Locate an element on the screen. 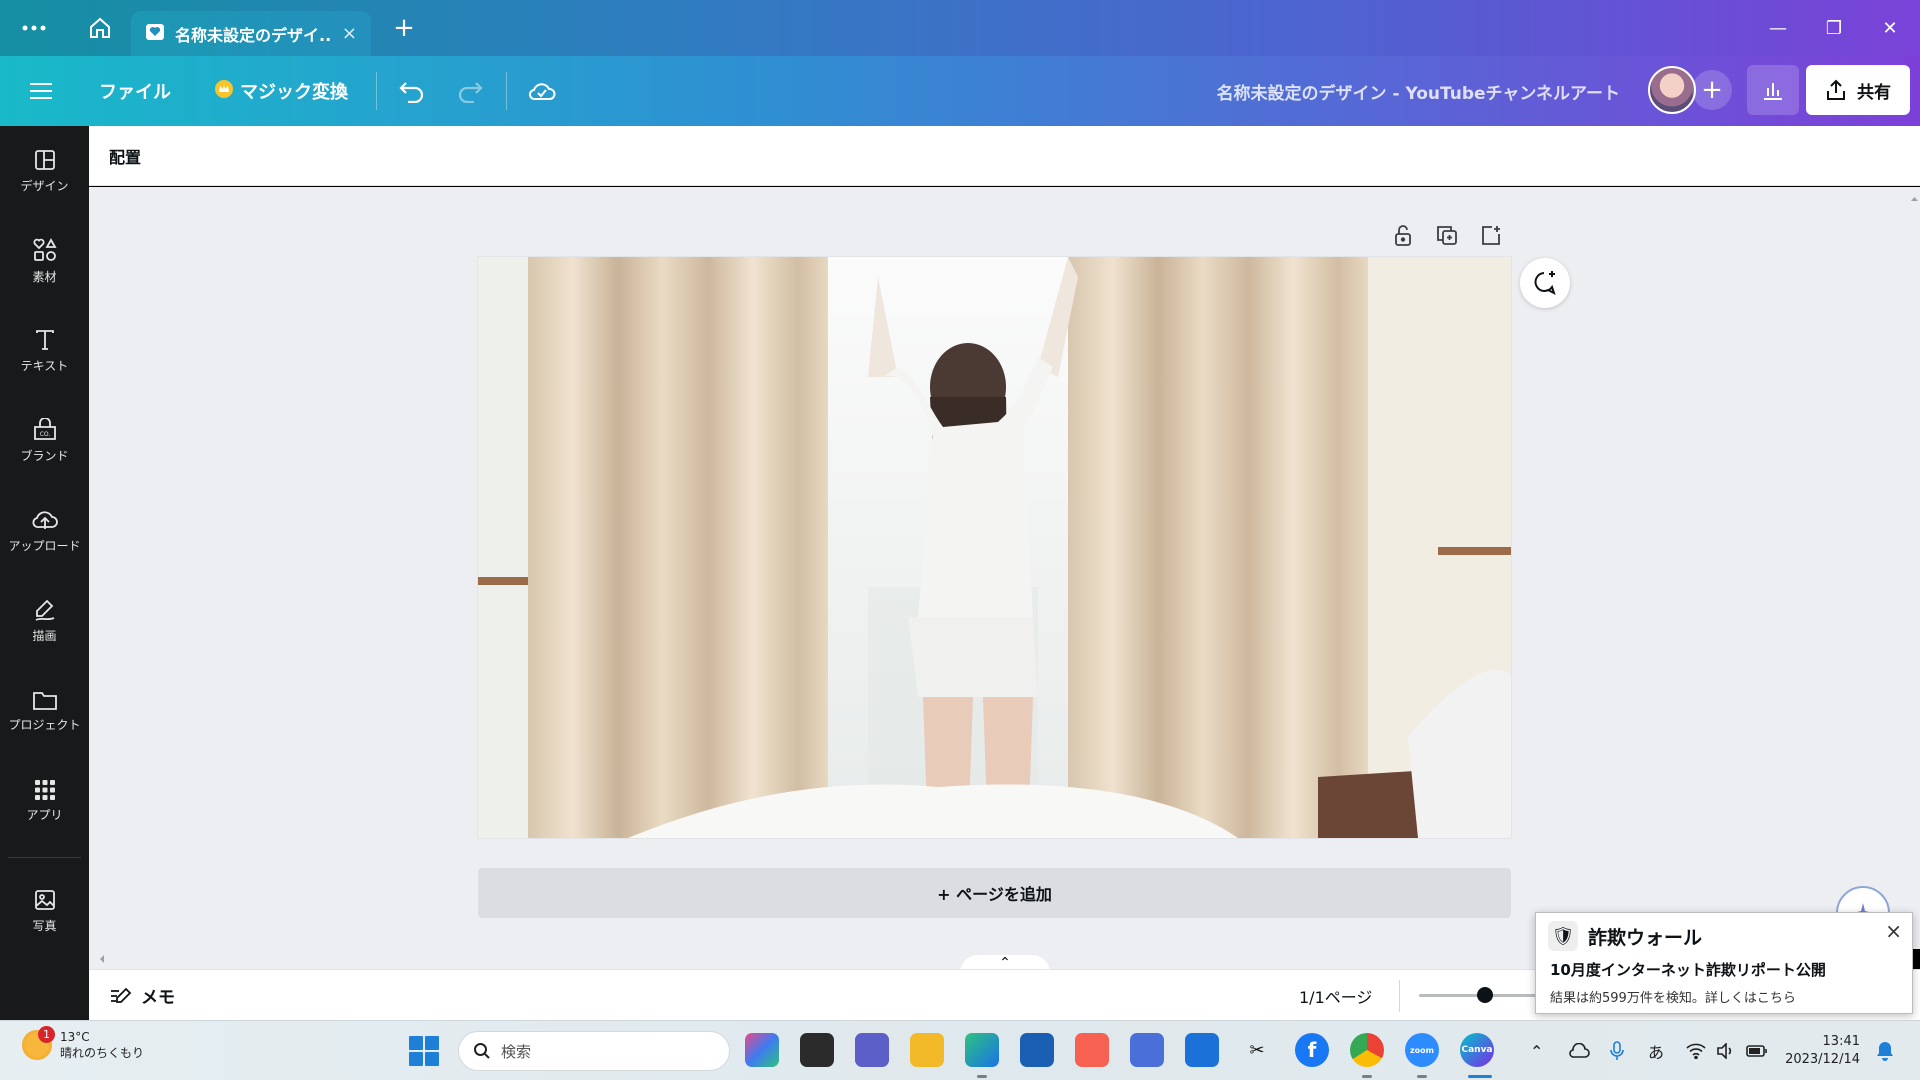  sidebar-item-label: プロジェクト is located at coordinates (44, 725).